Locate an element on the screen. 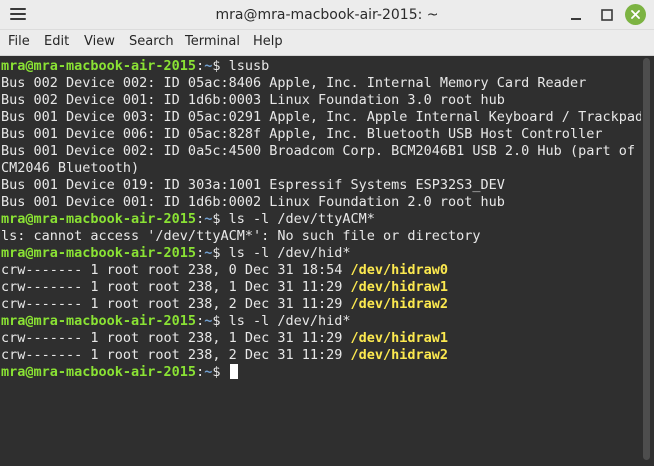  menu-file: File is located at coordinates (19, 41).